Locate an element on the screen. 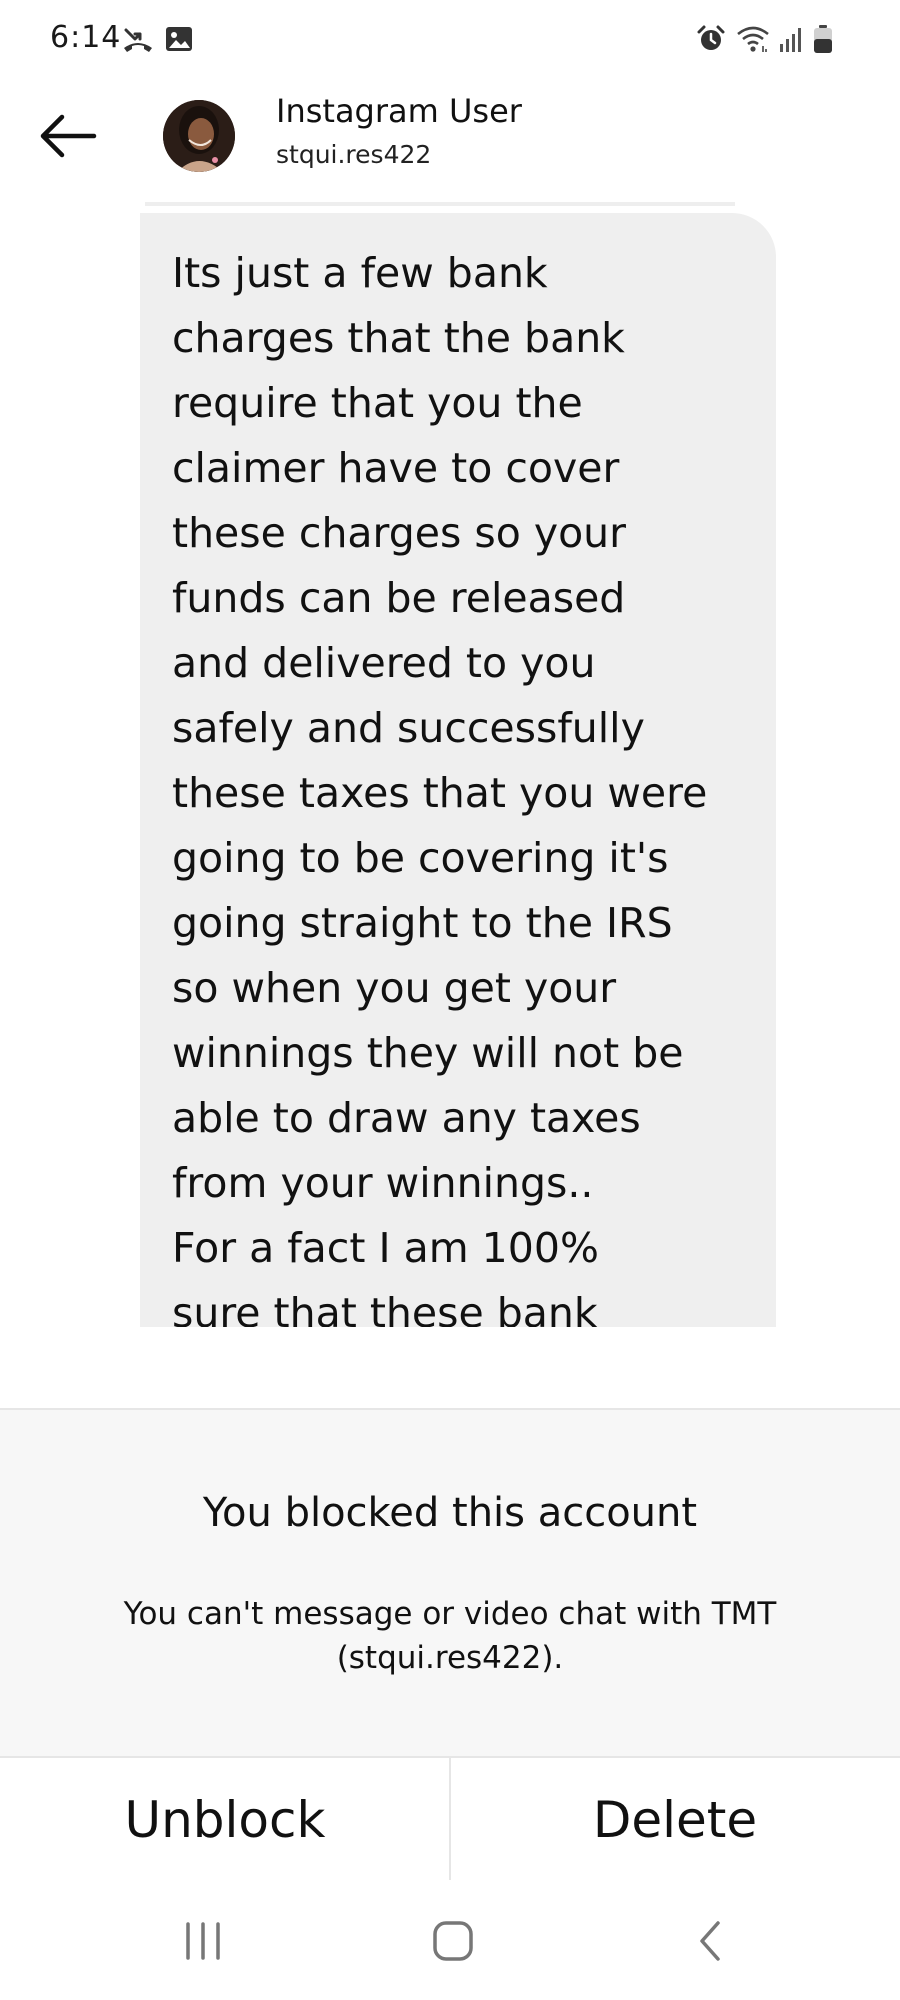 The height and width of the screenshot is (2000, 900). recent-apps-icon is located at coordinates (203, 1943).